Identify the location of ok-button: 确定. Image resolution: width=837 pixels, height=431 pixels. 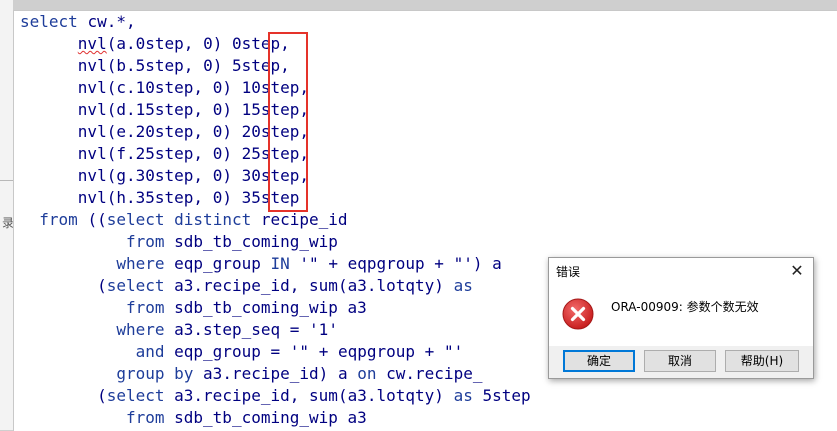
(599, 361).